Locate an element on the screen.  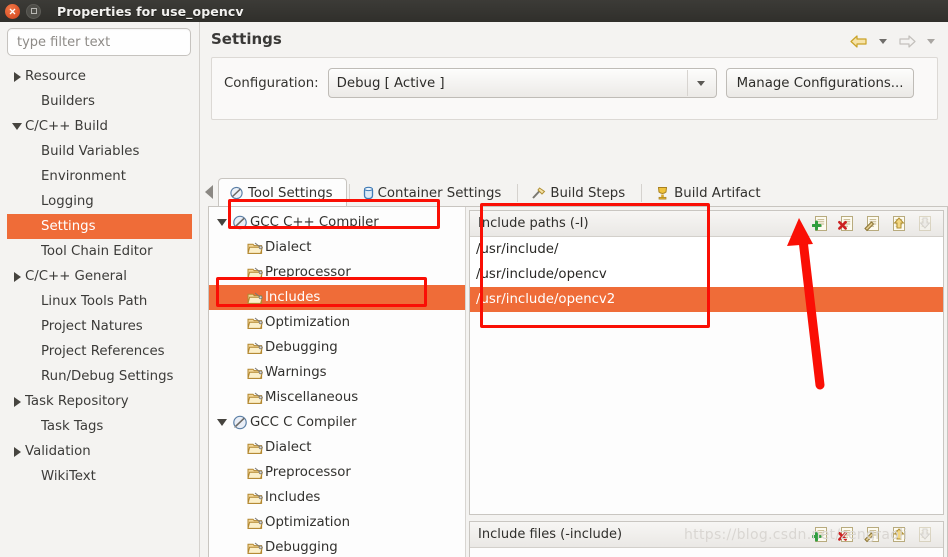
include-path-value: /usr/include/opencv2 is located at coordinates (546, 299).